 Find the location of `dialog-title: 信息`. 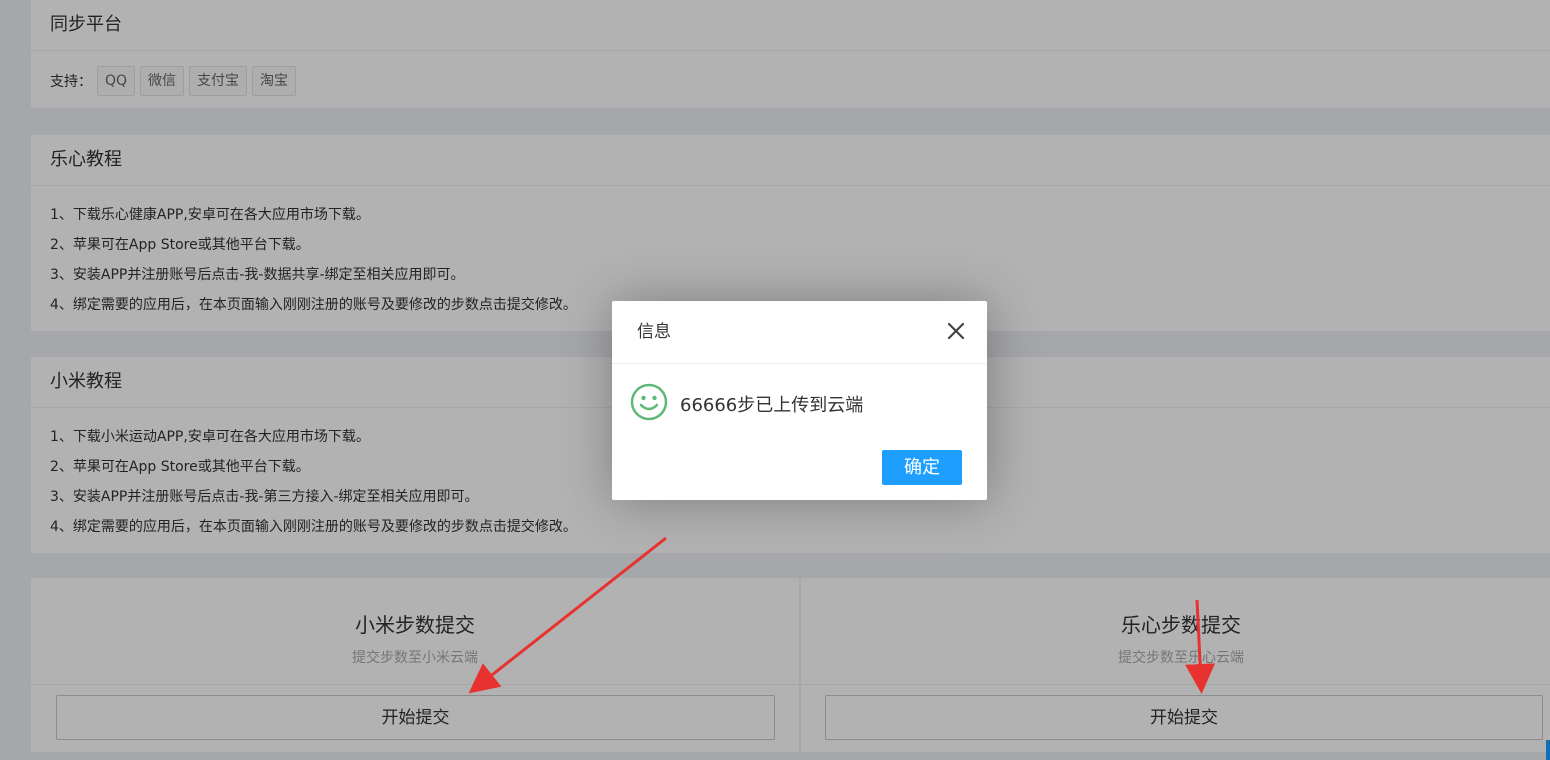

dialog-title: 信息 is located at coordinates (799, 332).